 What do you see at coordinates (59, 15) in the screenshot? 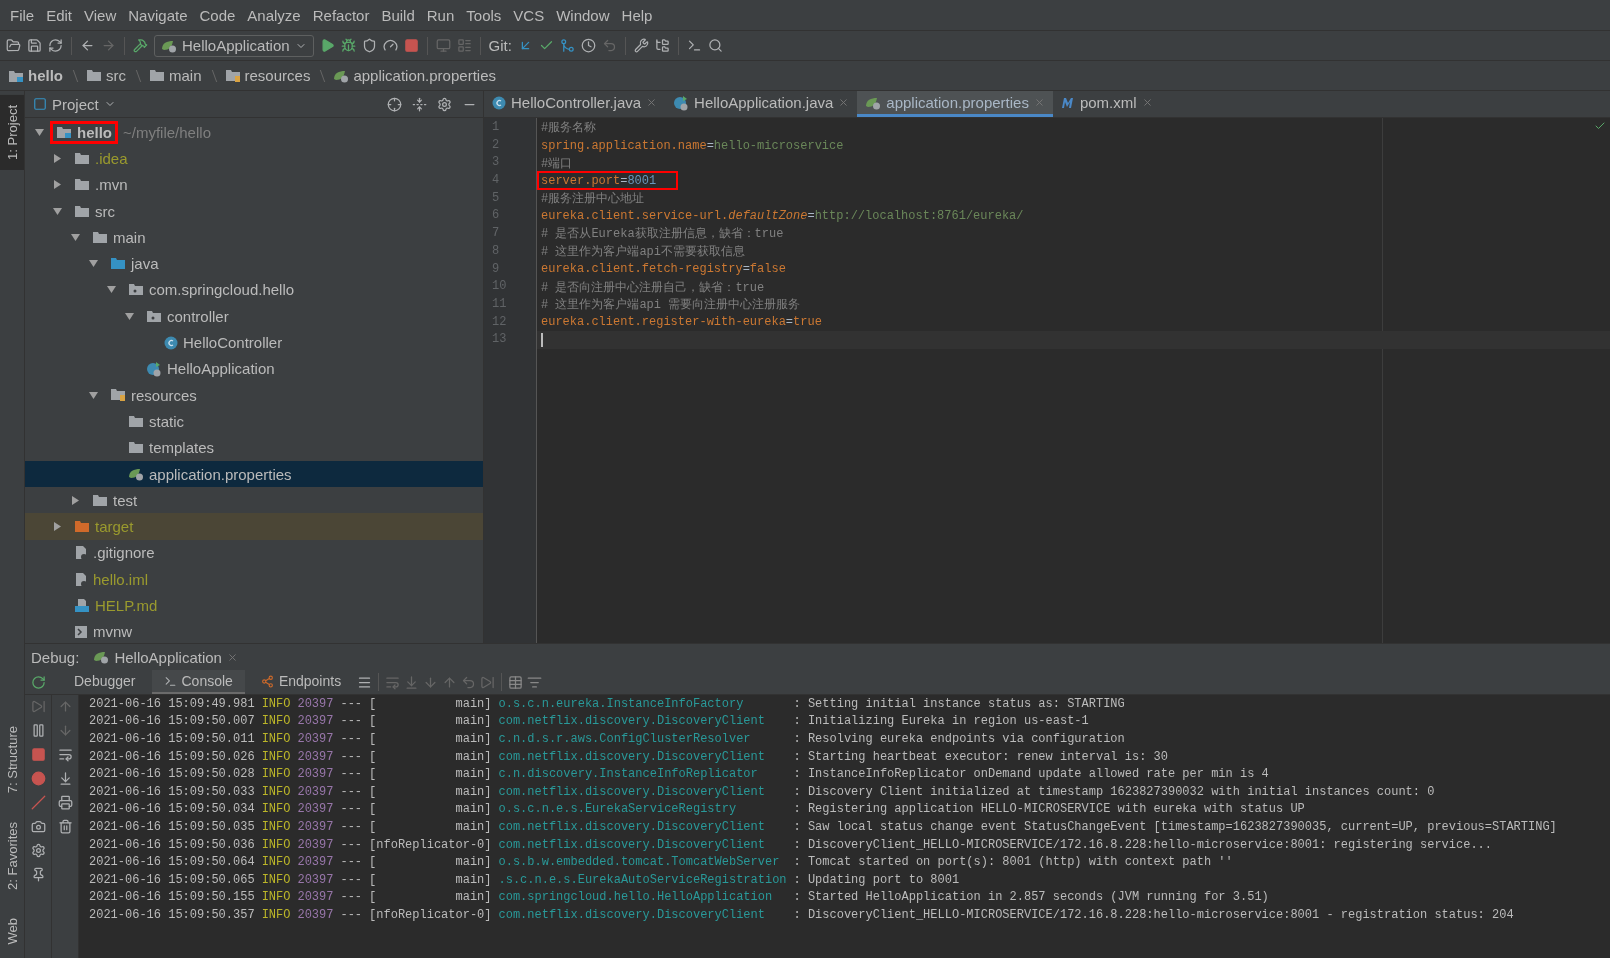
I see `menu-item: Edit` at bounding box center [59, 15].